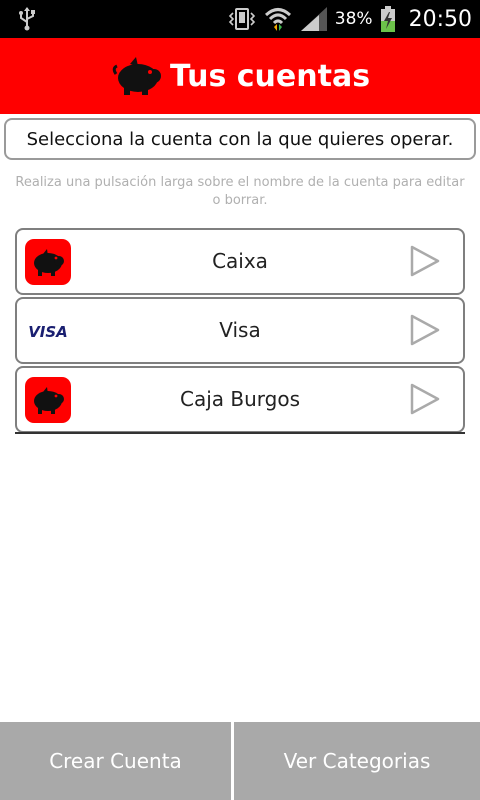 The height and width of the screenshot is (800, 480). What do you see at coordinates (387, 19) in the screenshot?
I see `battery-charging-icon` at bounding box center [387, 19].